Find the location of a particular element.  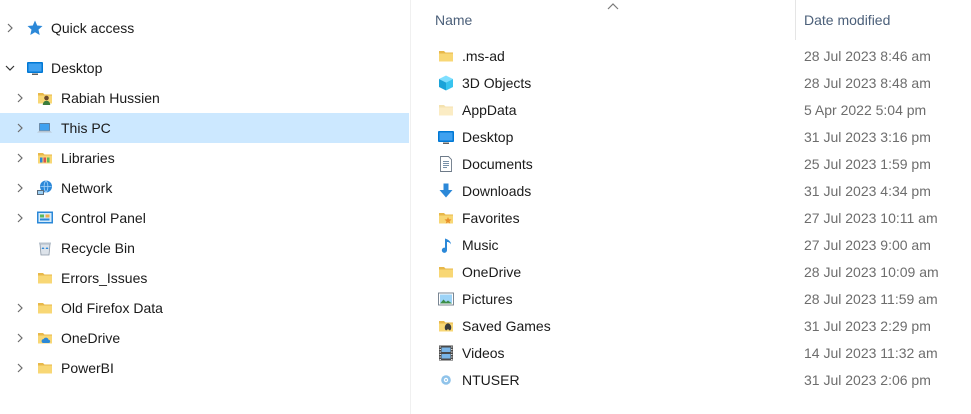

file-name: 3D Objects is located at coordinates (497, 83).